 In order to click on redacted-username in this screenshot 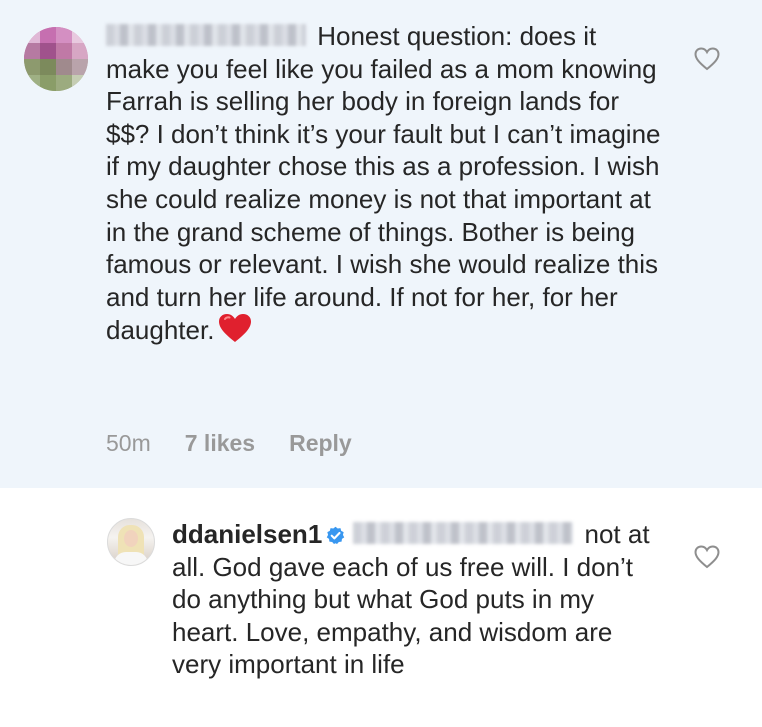, I will do `click(206, 35)`.